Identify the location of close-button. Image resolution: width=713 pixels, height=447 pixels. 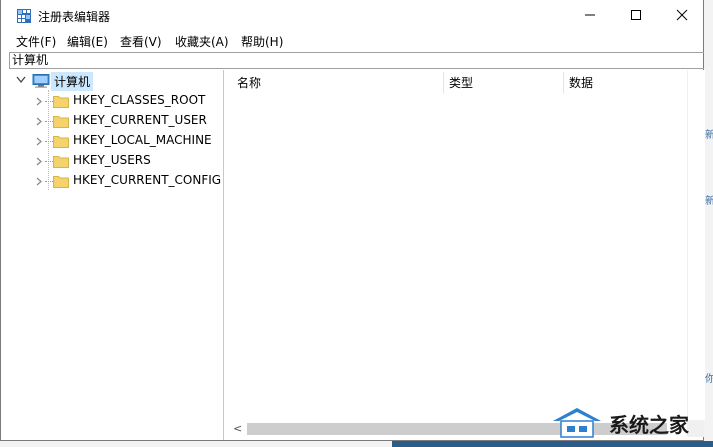
(682, 15).